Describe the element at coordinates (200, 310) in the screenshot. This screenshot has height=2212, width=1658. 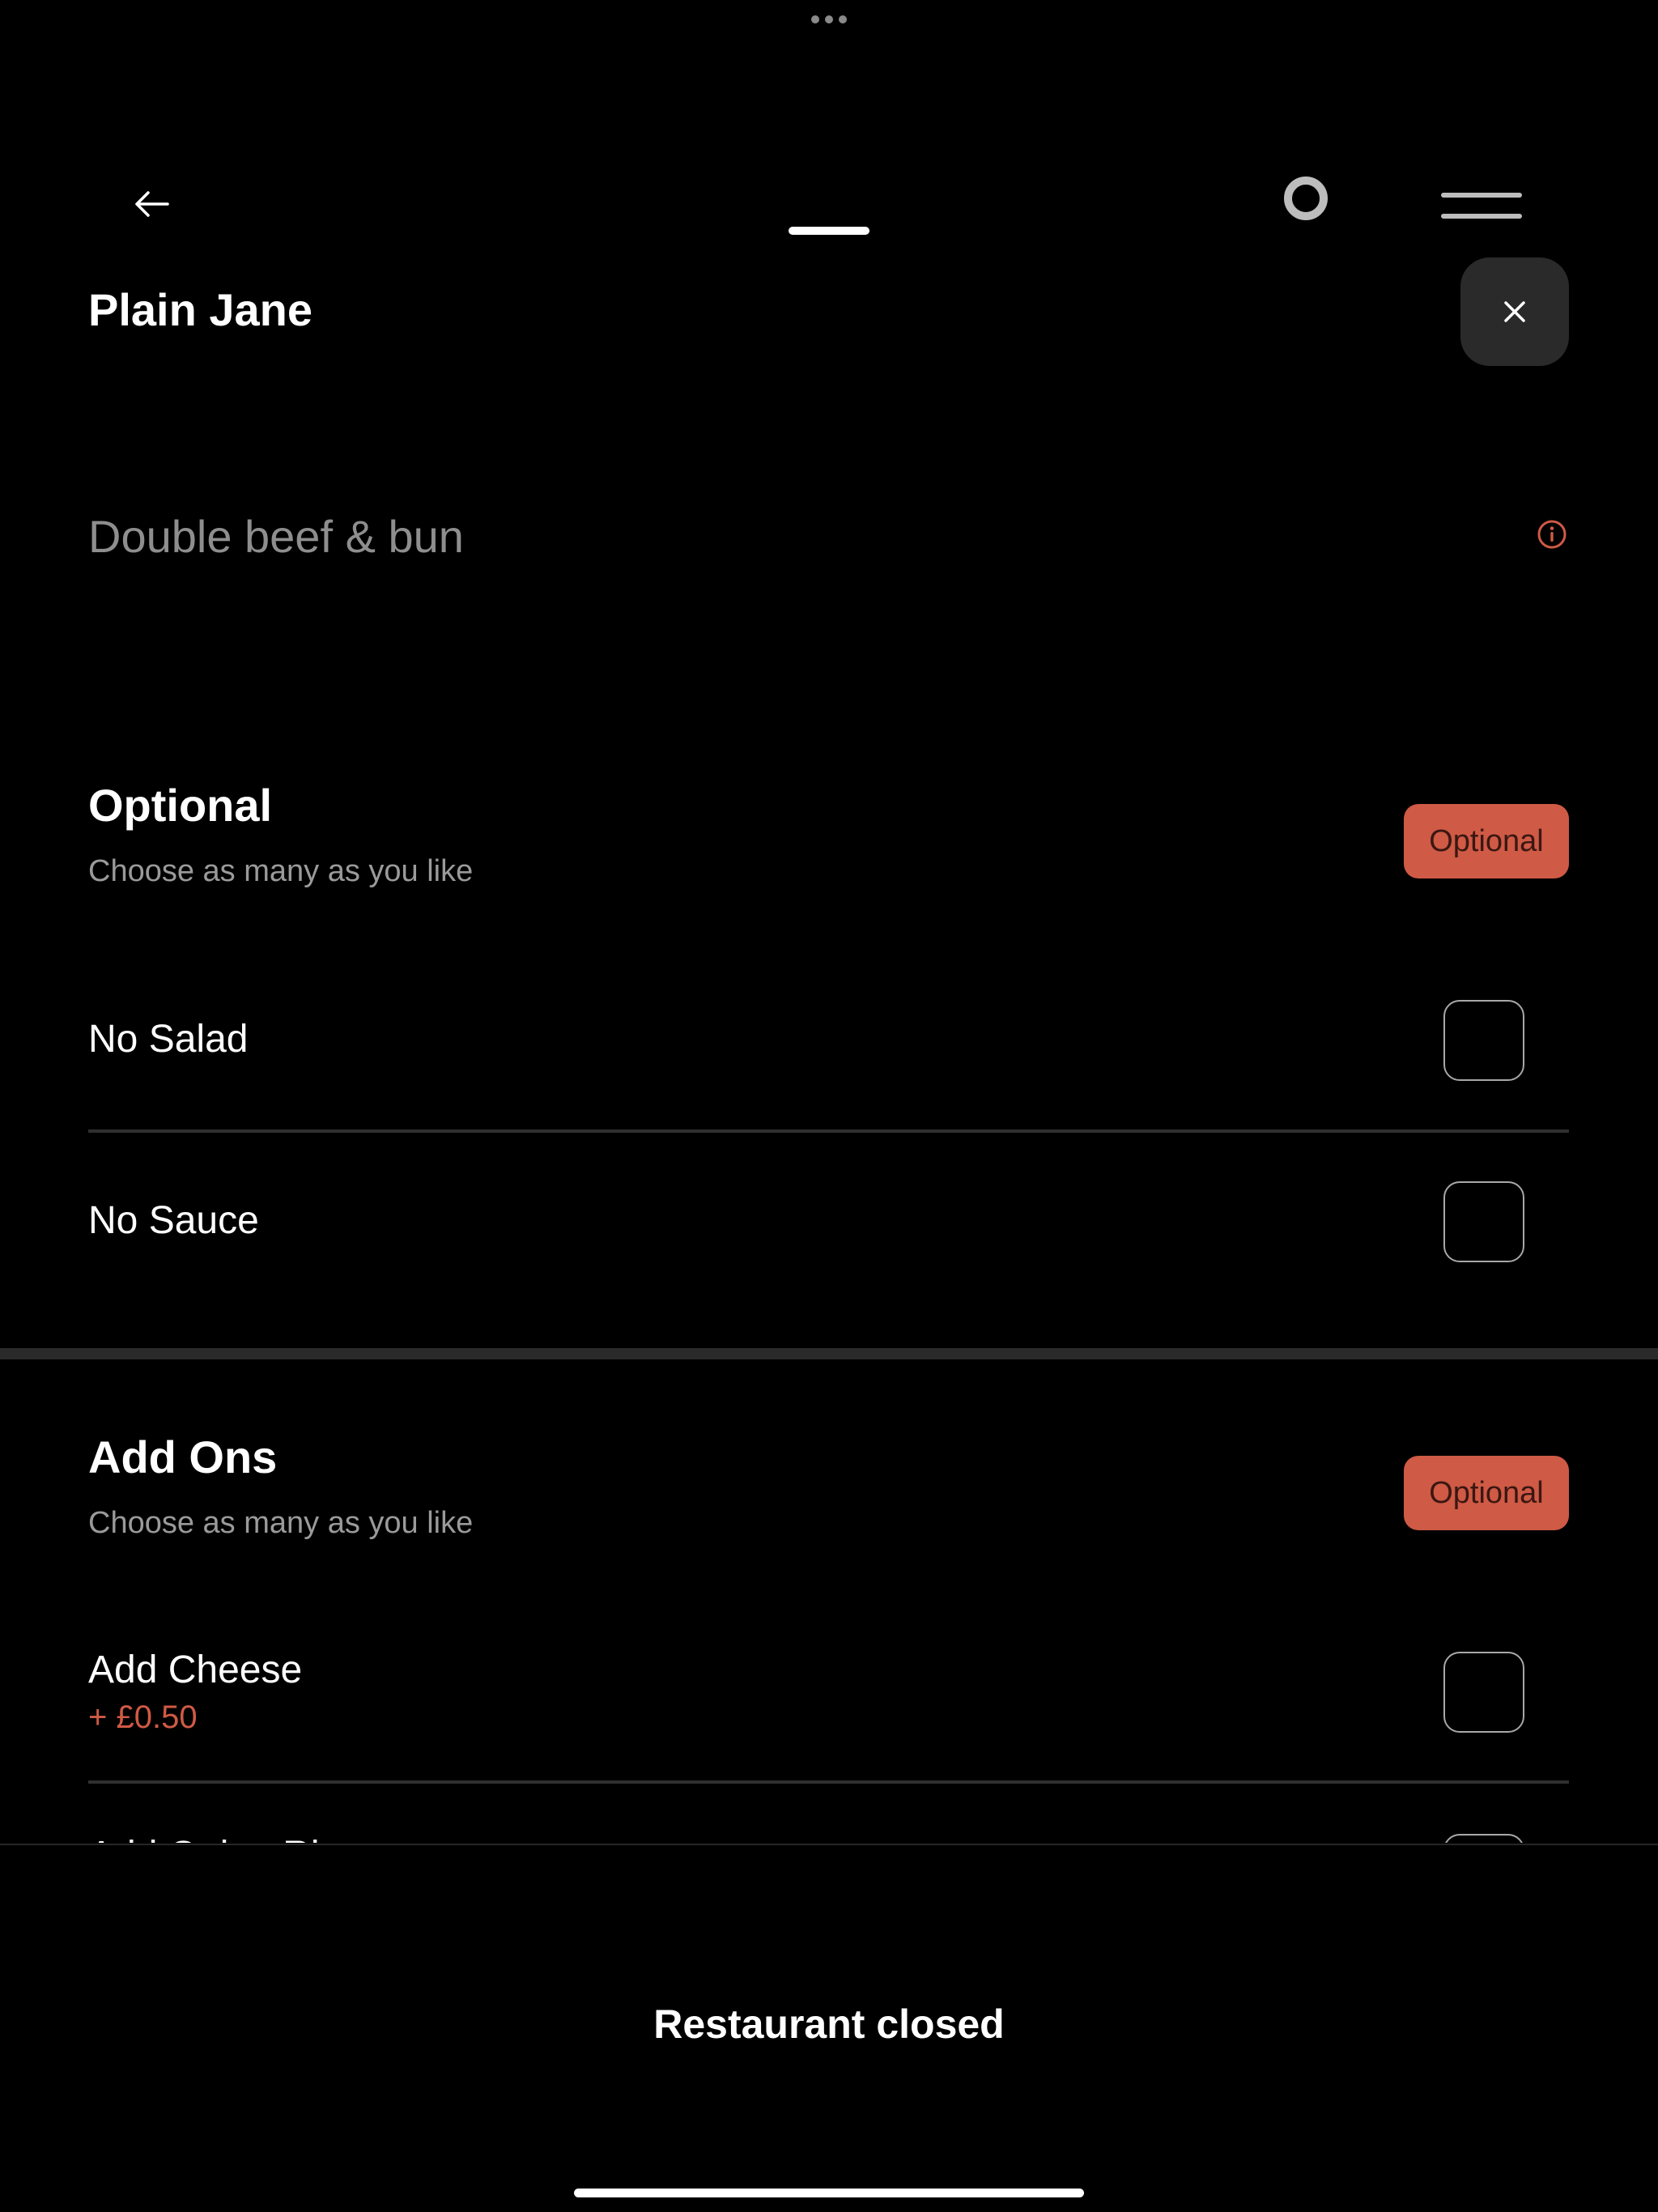
I see `item-title: Plain Jane` at that location.